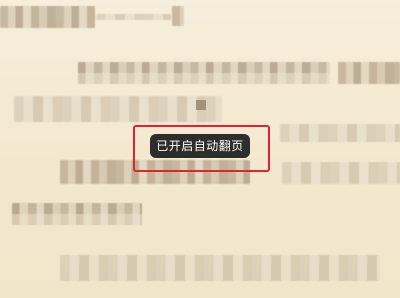 The width and height of the screenshot is (400, 298). What do you see at coordinates (200, 146) in the screenshot?
I see `auto-page-turn-toast: 已开启自动翻页` at bounding box center [200, 146].